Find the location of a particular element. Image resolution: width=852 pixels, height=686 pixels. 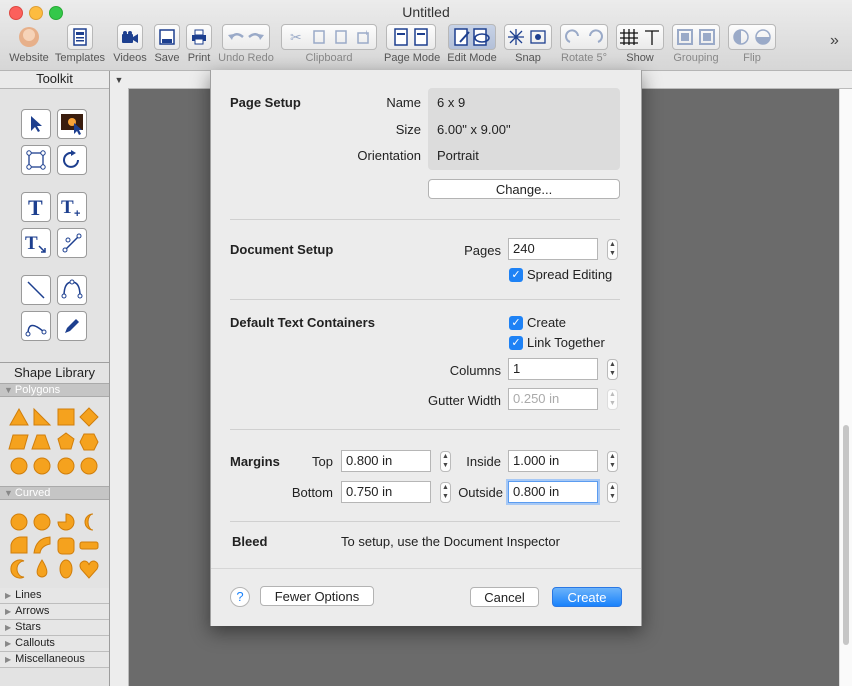

image-select-tool is located at coordinates (72, 124).